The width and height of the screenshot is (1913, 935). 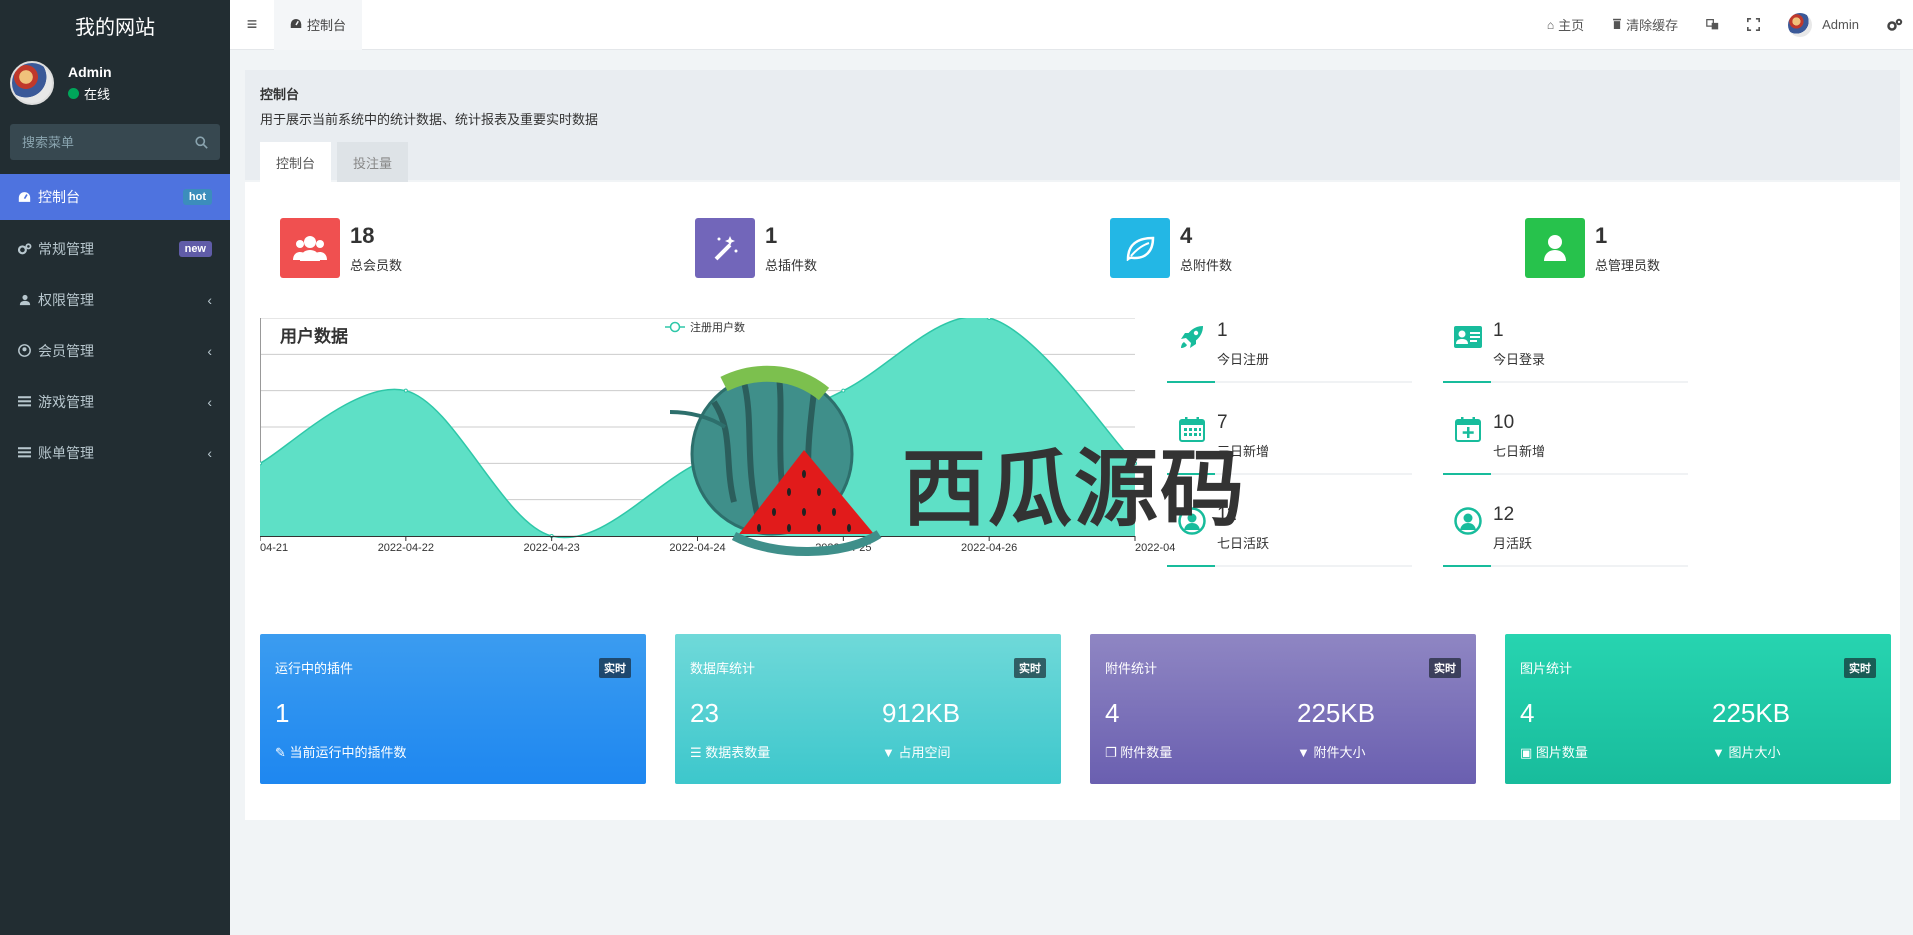 I want to click on user-icon, so click(x=1555, y=248).